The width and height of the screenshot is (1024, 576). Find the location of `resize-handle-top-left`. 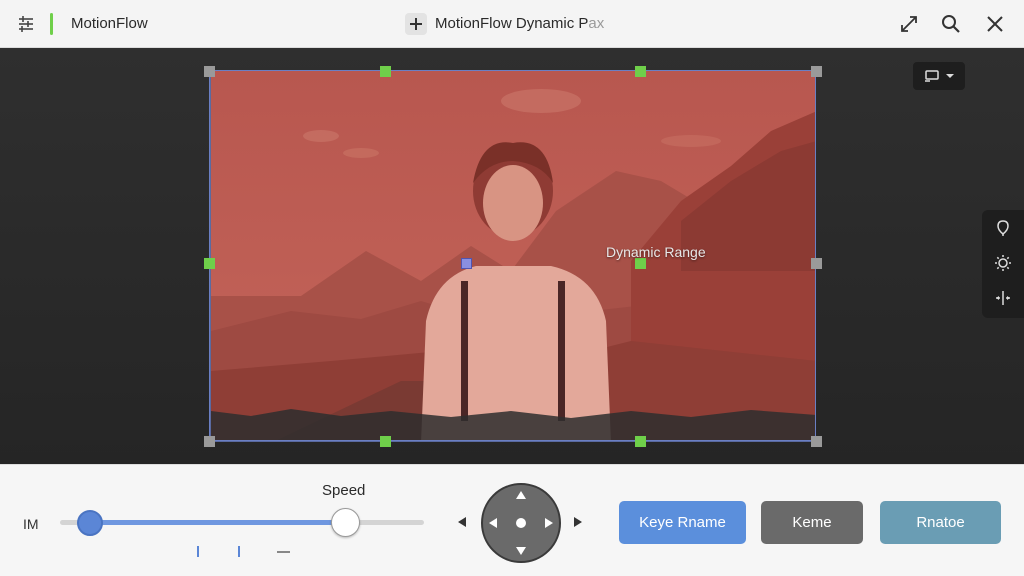

resize-handle-top-left is located at coordinates (209, 71).